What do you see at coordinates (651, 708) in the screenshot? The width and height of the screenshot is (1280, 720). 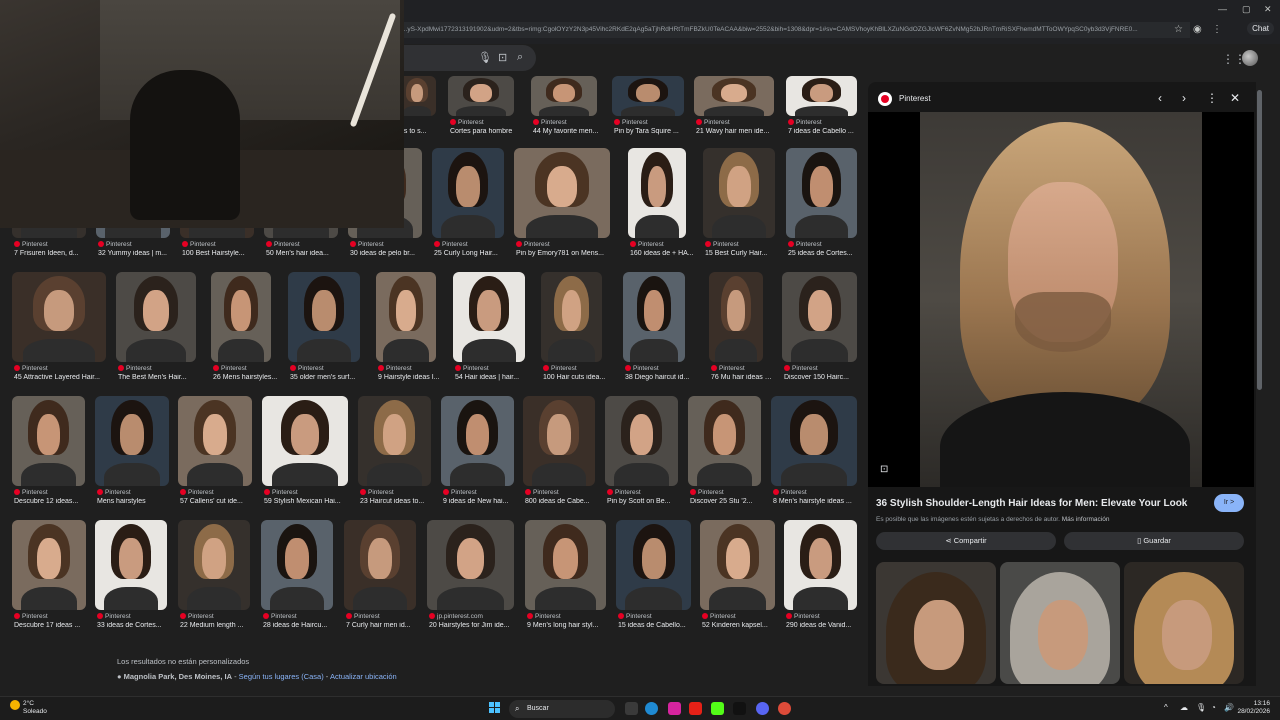 I see `edge-icon` at bounding box center [651, 708].